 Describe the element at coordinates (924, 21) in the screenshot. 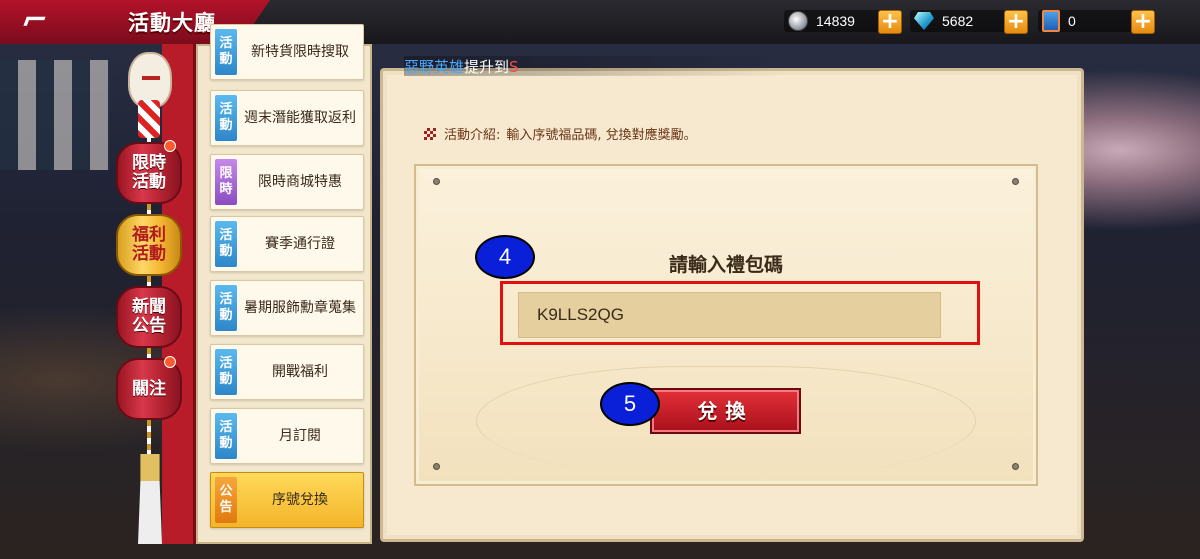

I see `diamond-icon` at that location.